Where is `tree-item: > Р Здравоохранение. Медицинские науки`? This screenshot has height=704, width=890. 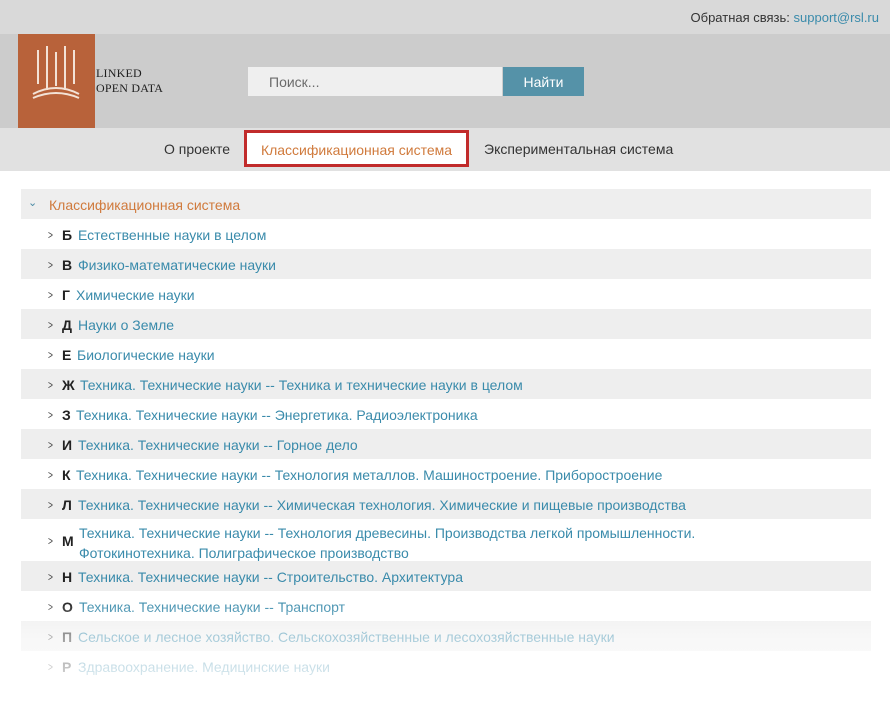
tree-item: > Р Здравоохранение. Медицинские науки is located at coordinates (446, 666).